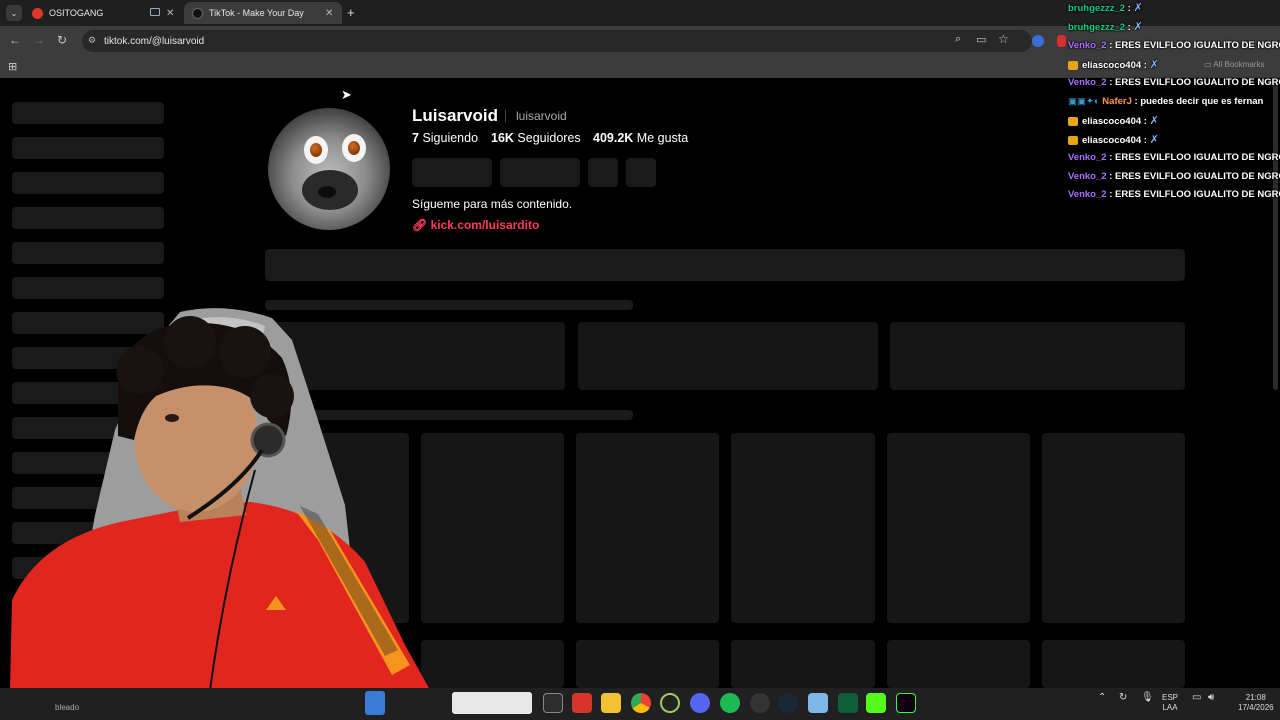 This screenshot has height=720, width=1280. I want to click on avatar-left-eye, so click(316, 150).